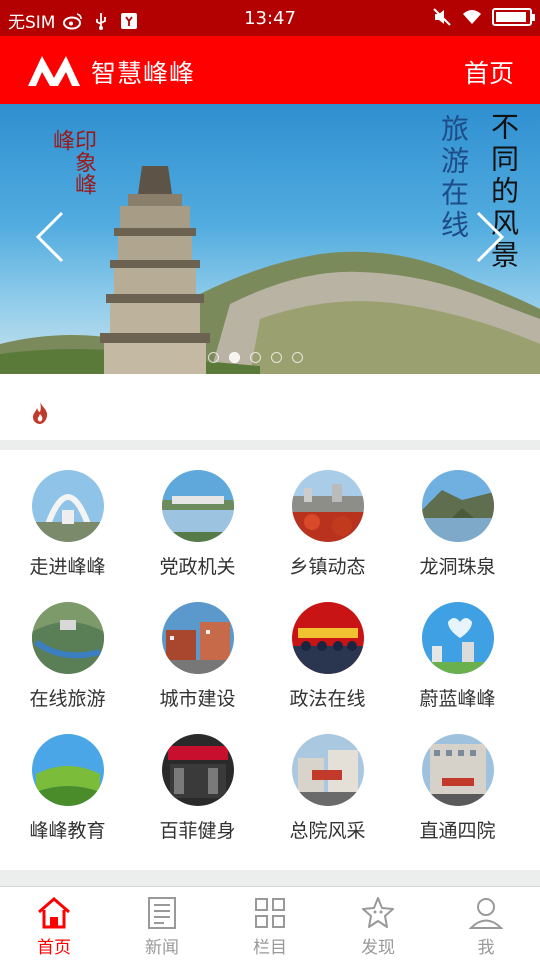 The image size is (540, 960). I want to click on notice-bar, so click(270, 407).